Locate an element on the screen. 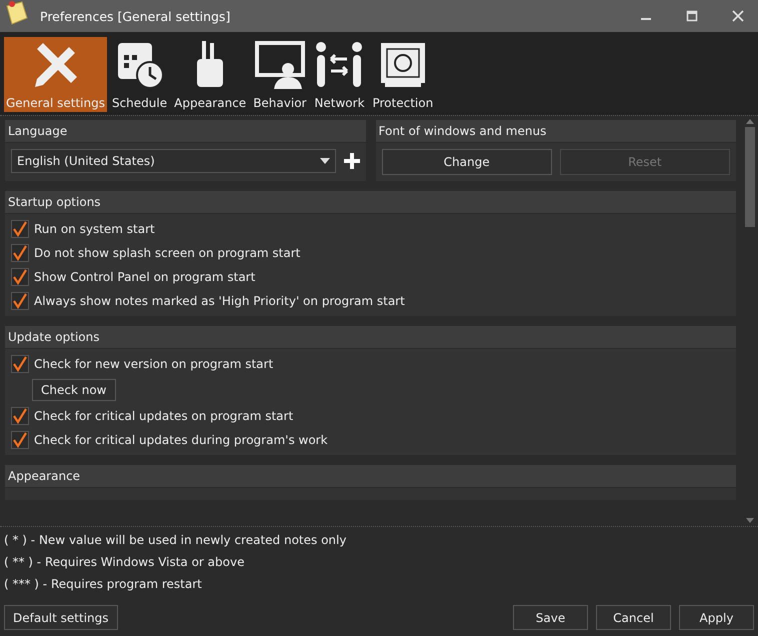 The width and height of the screenshot is (758, 636). add-icon is located at coordinates (352, 161).